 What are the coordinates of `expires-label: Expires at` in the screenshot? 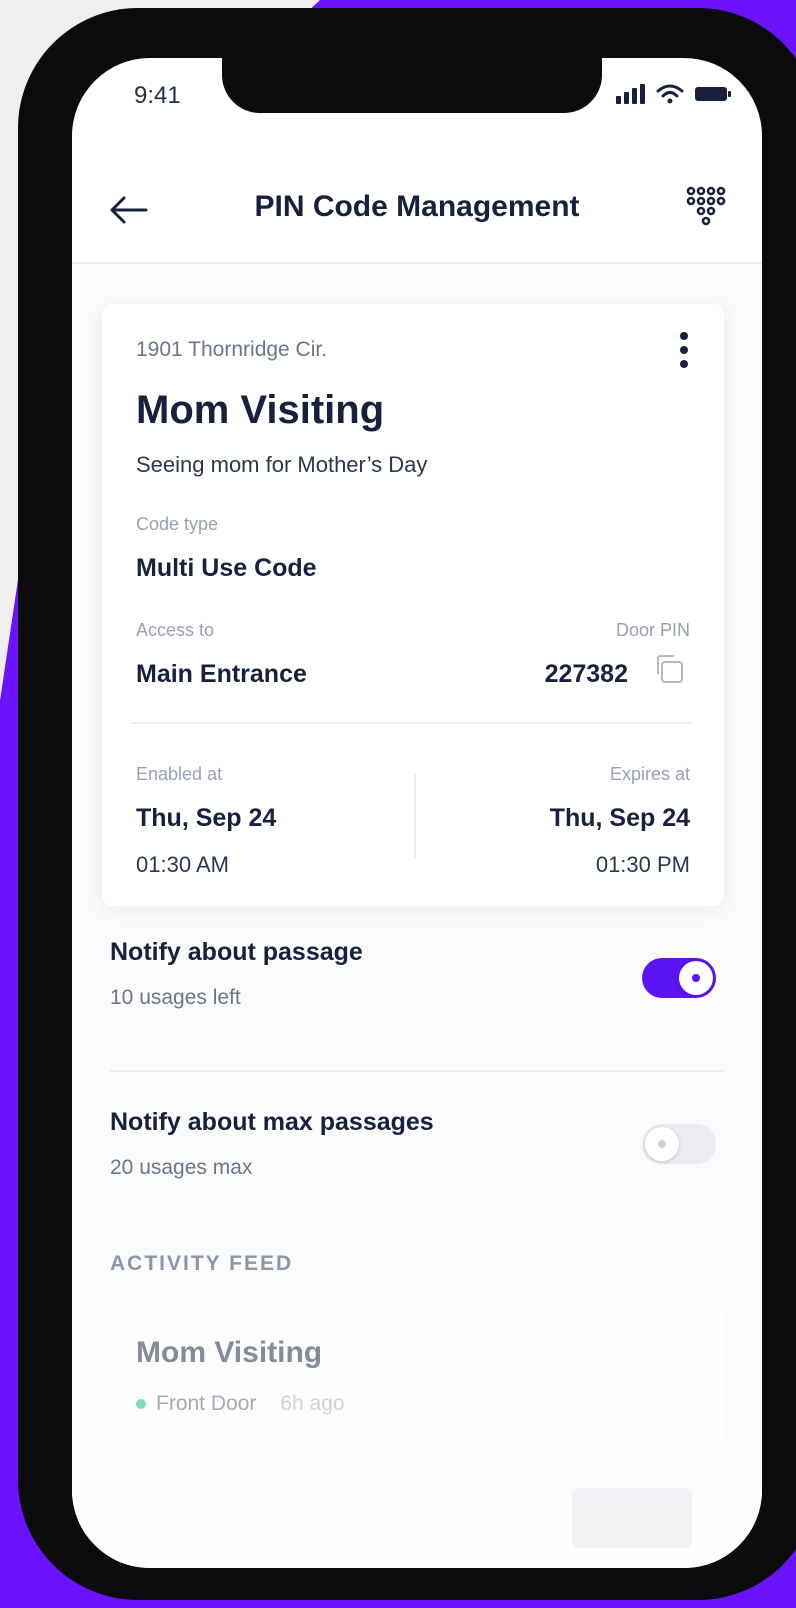 It's located at (649, 774).